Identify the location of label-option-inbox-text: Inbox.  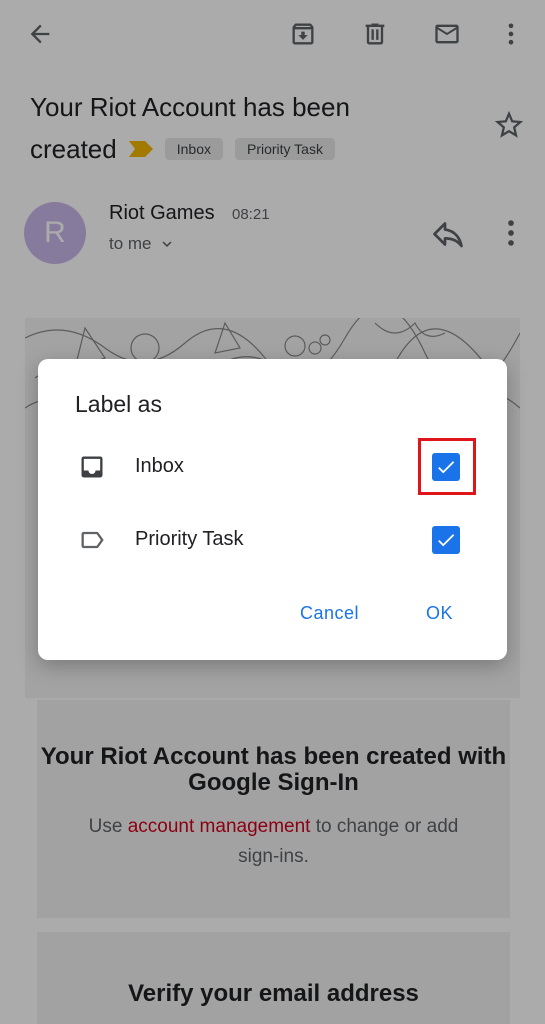
(159, 466).